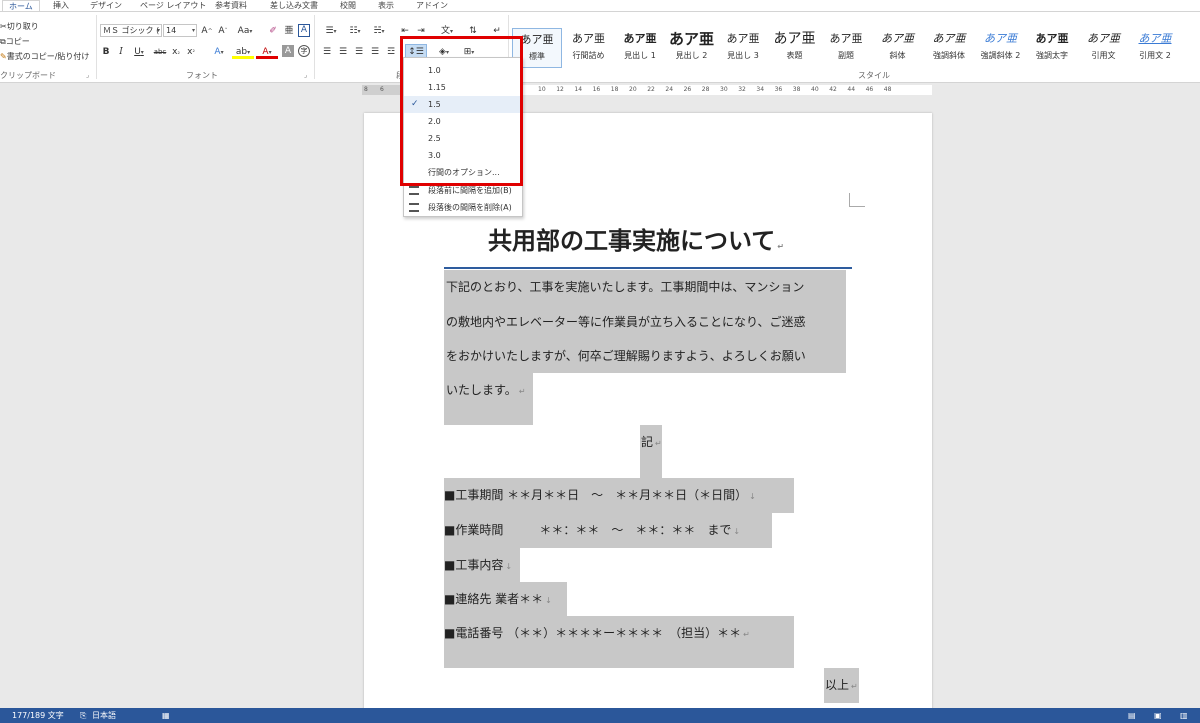 The width and height of the screenshot is (1200, 723). What do you see at coordinates (160, 52) in the screenshot?
I see `strikethrough-icon: abc` at bounding box center [160, 52].